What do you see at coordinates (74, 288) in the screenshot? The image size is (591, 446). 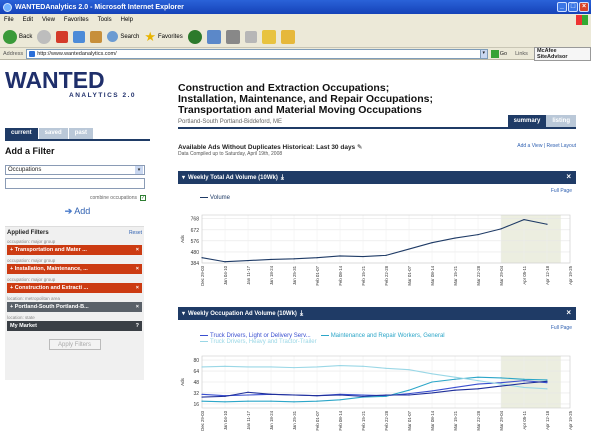 I see `filter-chip: + Construction and Extracti ... ×` at bounding box center [74, 288].